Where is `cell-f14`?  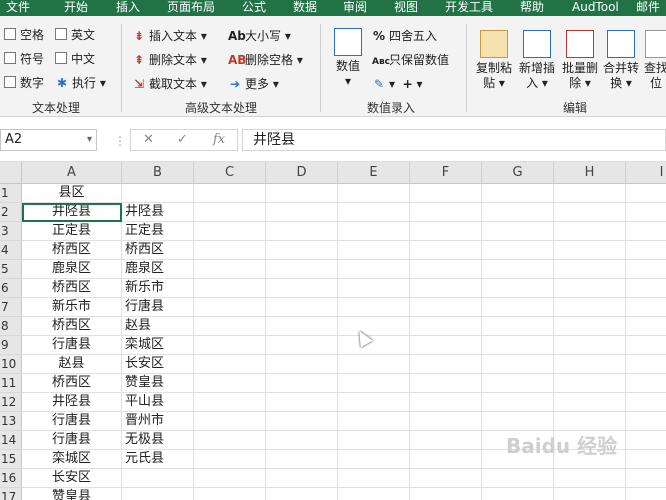
cell-f14 is located at coordinates (446, 440).